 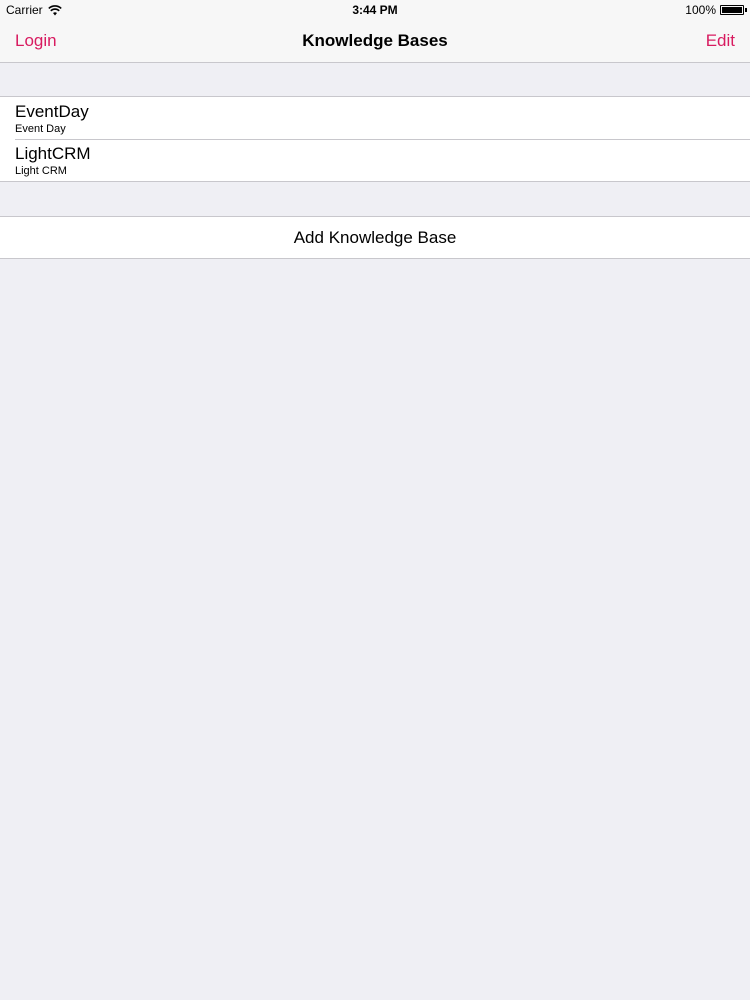 What do you see at coordinates (700, 10) in the screenshot?
I see `battery-percent: 100%` at bounding box center [700, 10].